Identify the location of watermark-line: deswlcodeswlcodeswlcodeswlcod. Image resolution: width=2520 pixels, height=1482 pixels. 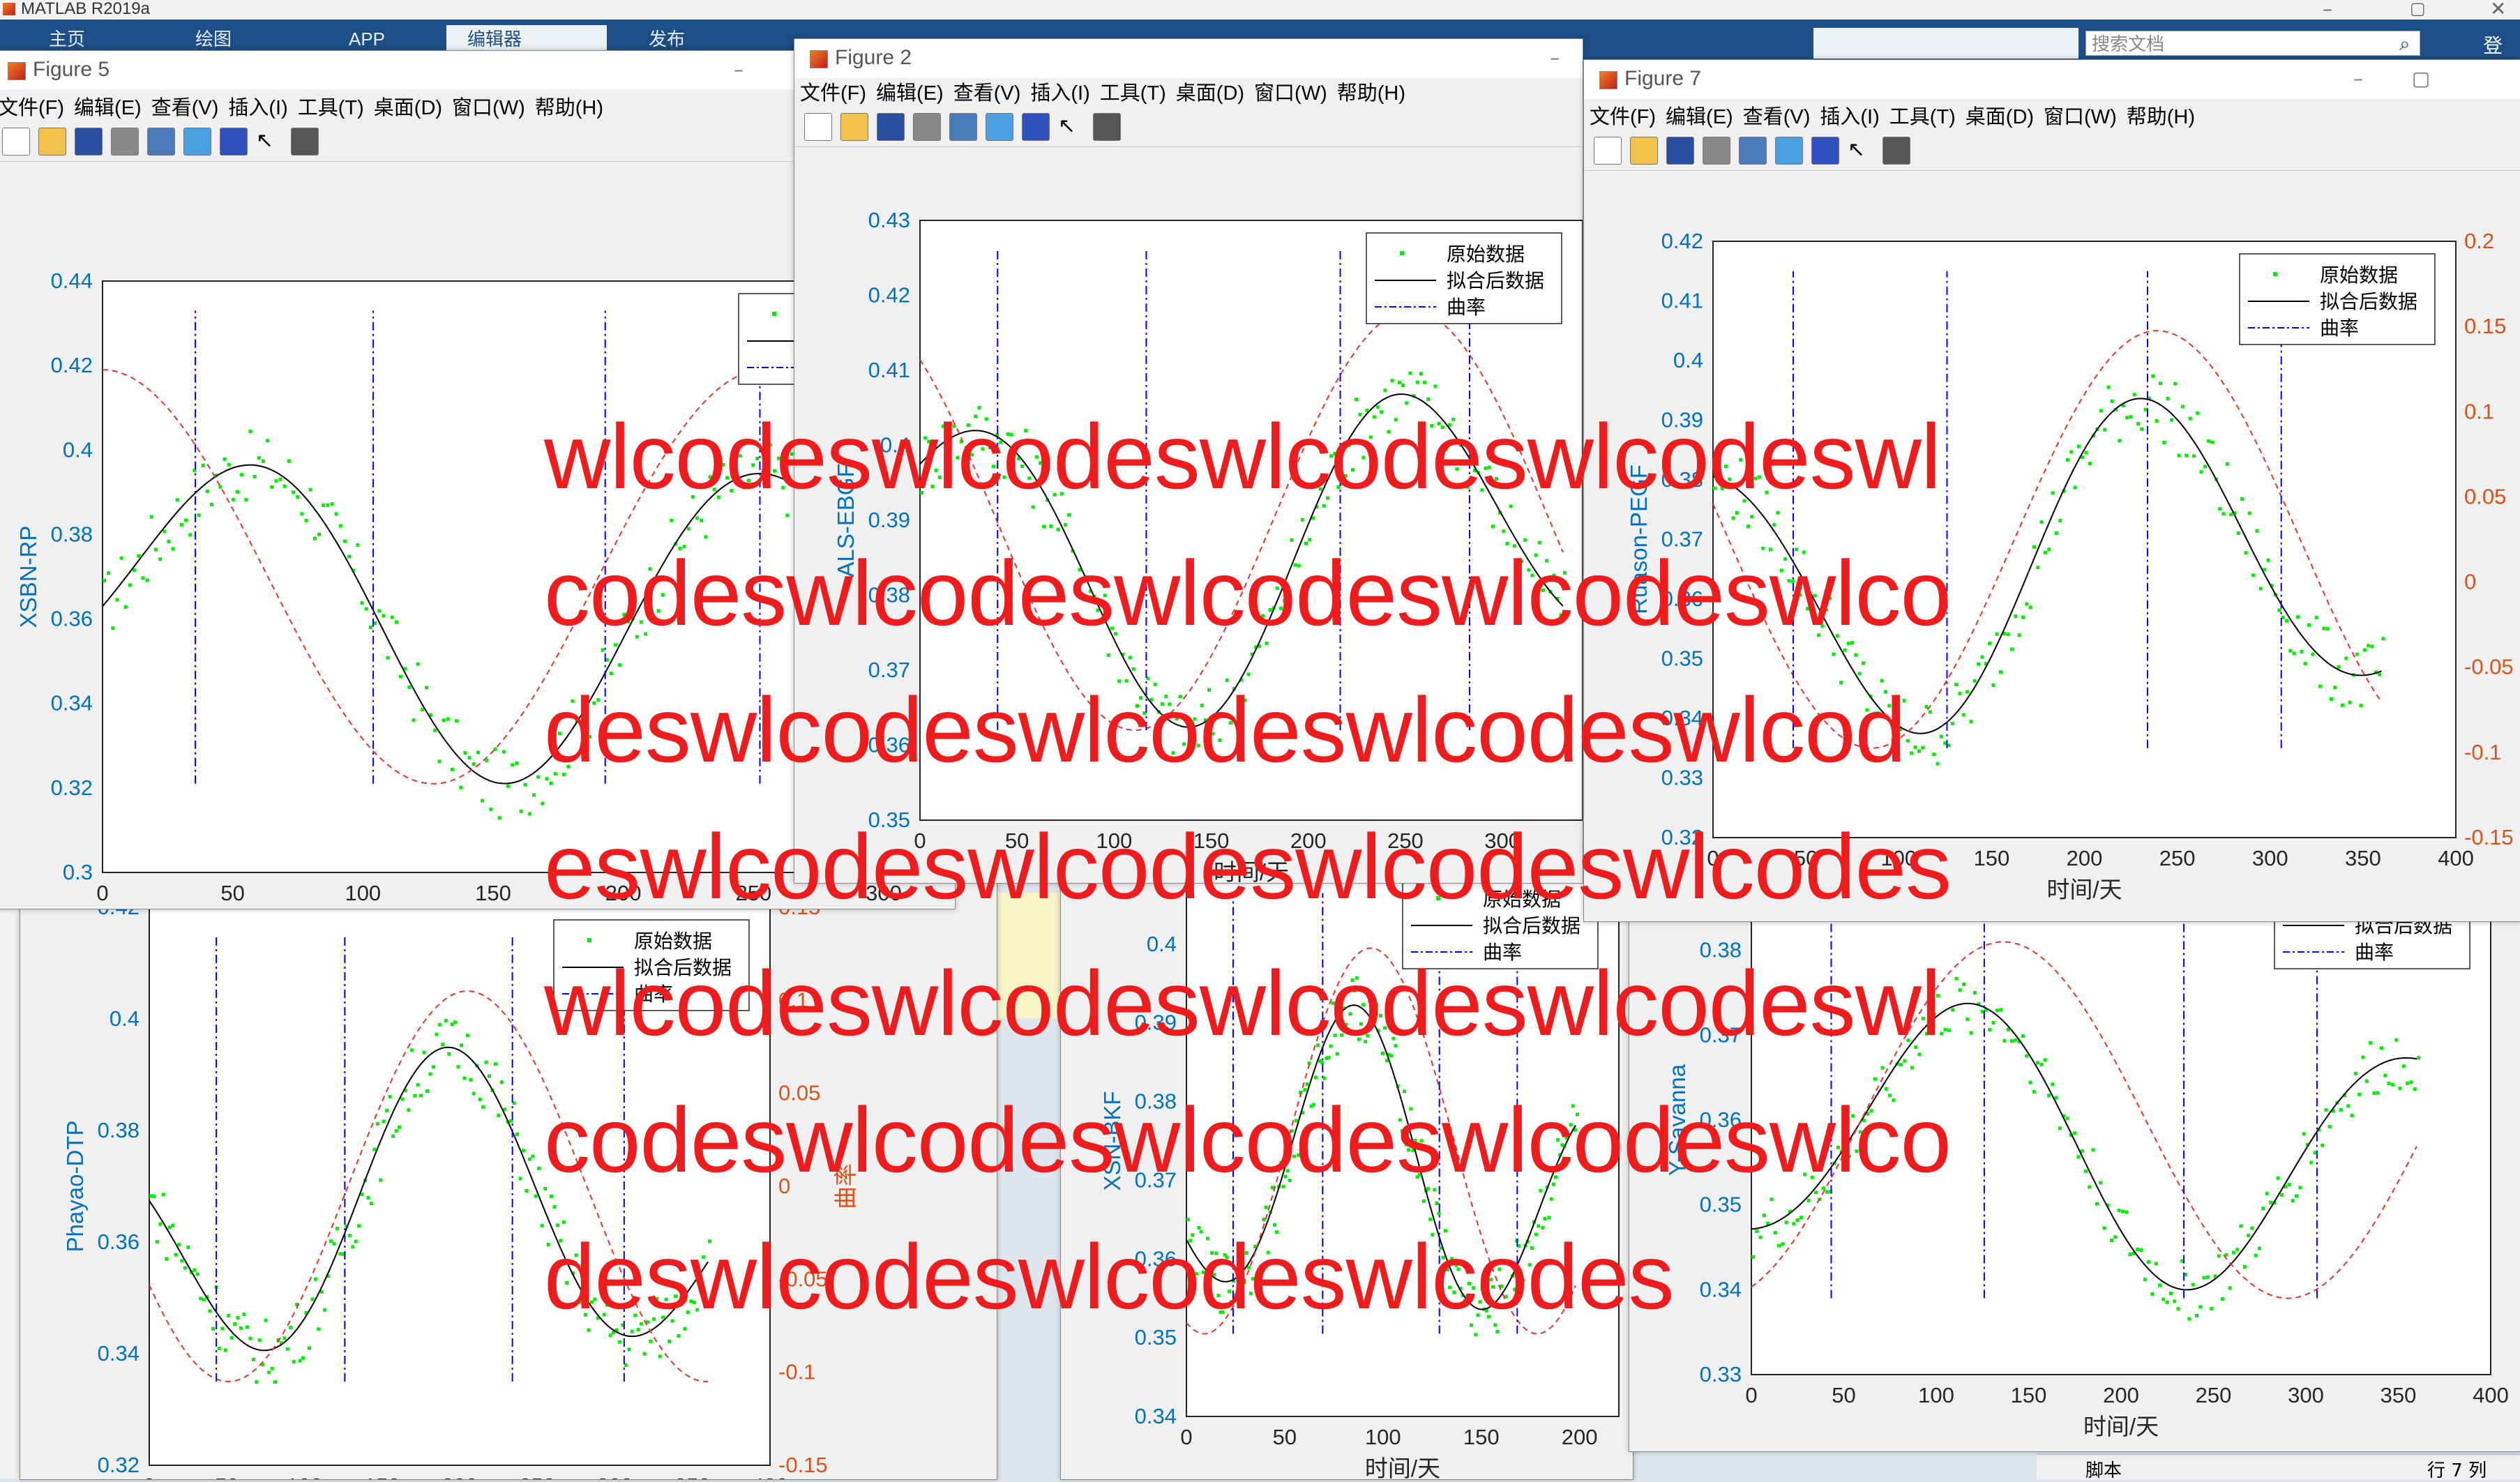
(1225, 730).